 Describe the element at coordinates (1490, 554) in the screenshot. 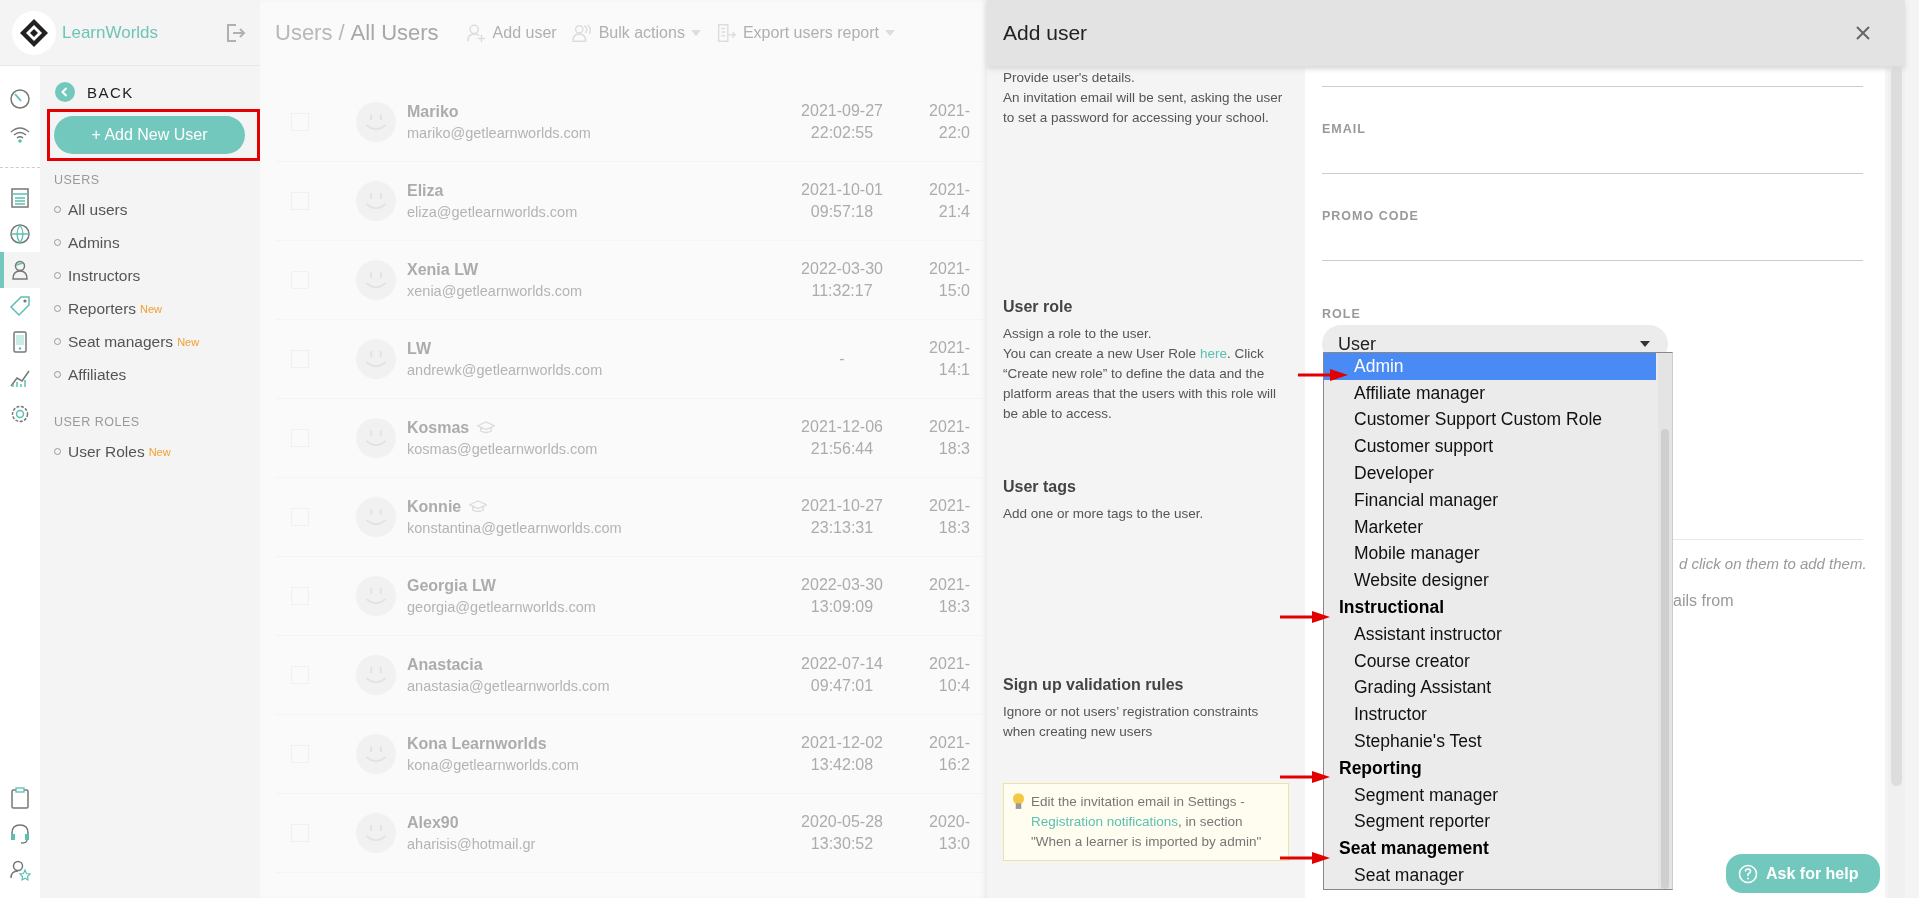

I see `dropdown-option: Mobile manager` at that location.